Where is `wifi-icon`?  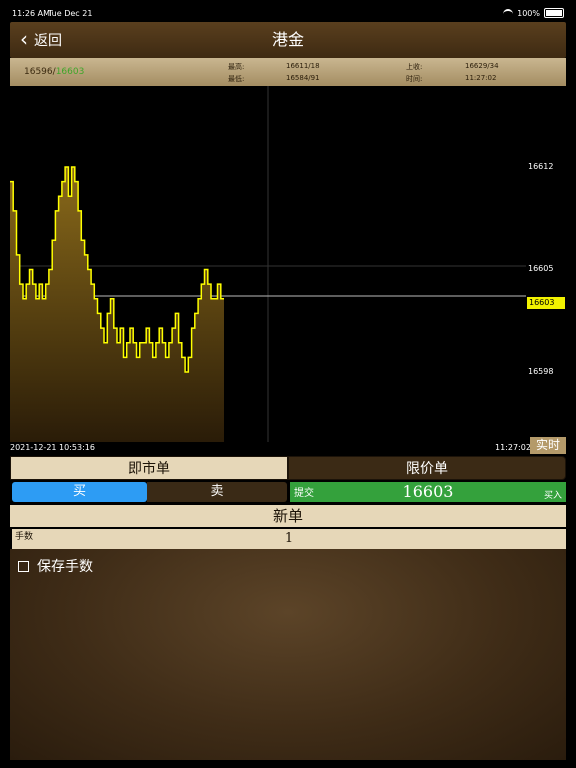
wifi-icon is located at coordinates (508, 13).